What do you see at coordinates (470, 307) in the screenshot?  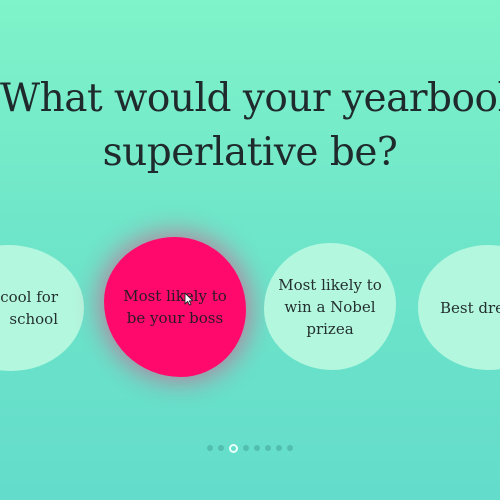 I see `option-label: Best dres` at bounding box center [470, 307].